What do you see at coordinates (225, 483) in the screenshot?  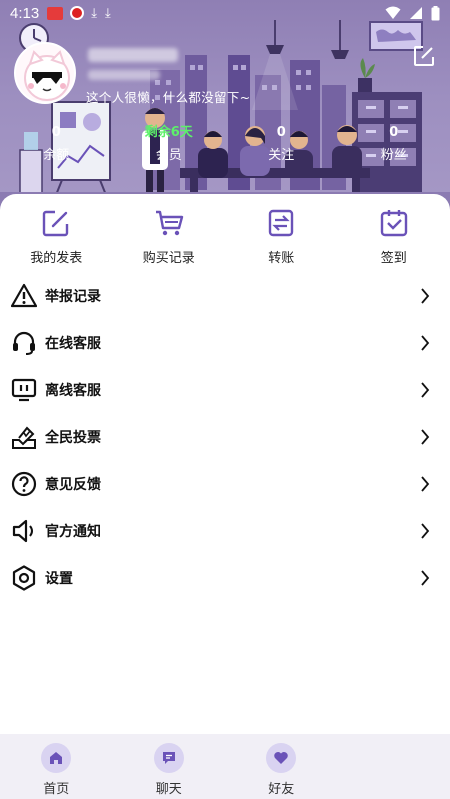 I see `menu-item-feedback: 意见反馈` at bounding box center [225, 483].